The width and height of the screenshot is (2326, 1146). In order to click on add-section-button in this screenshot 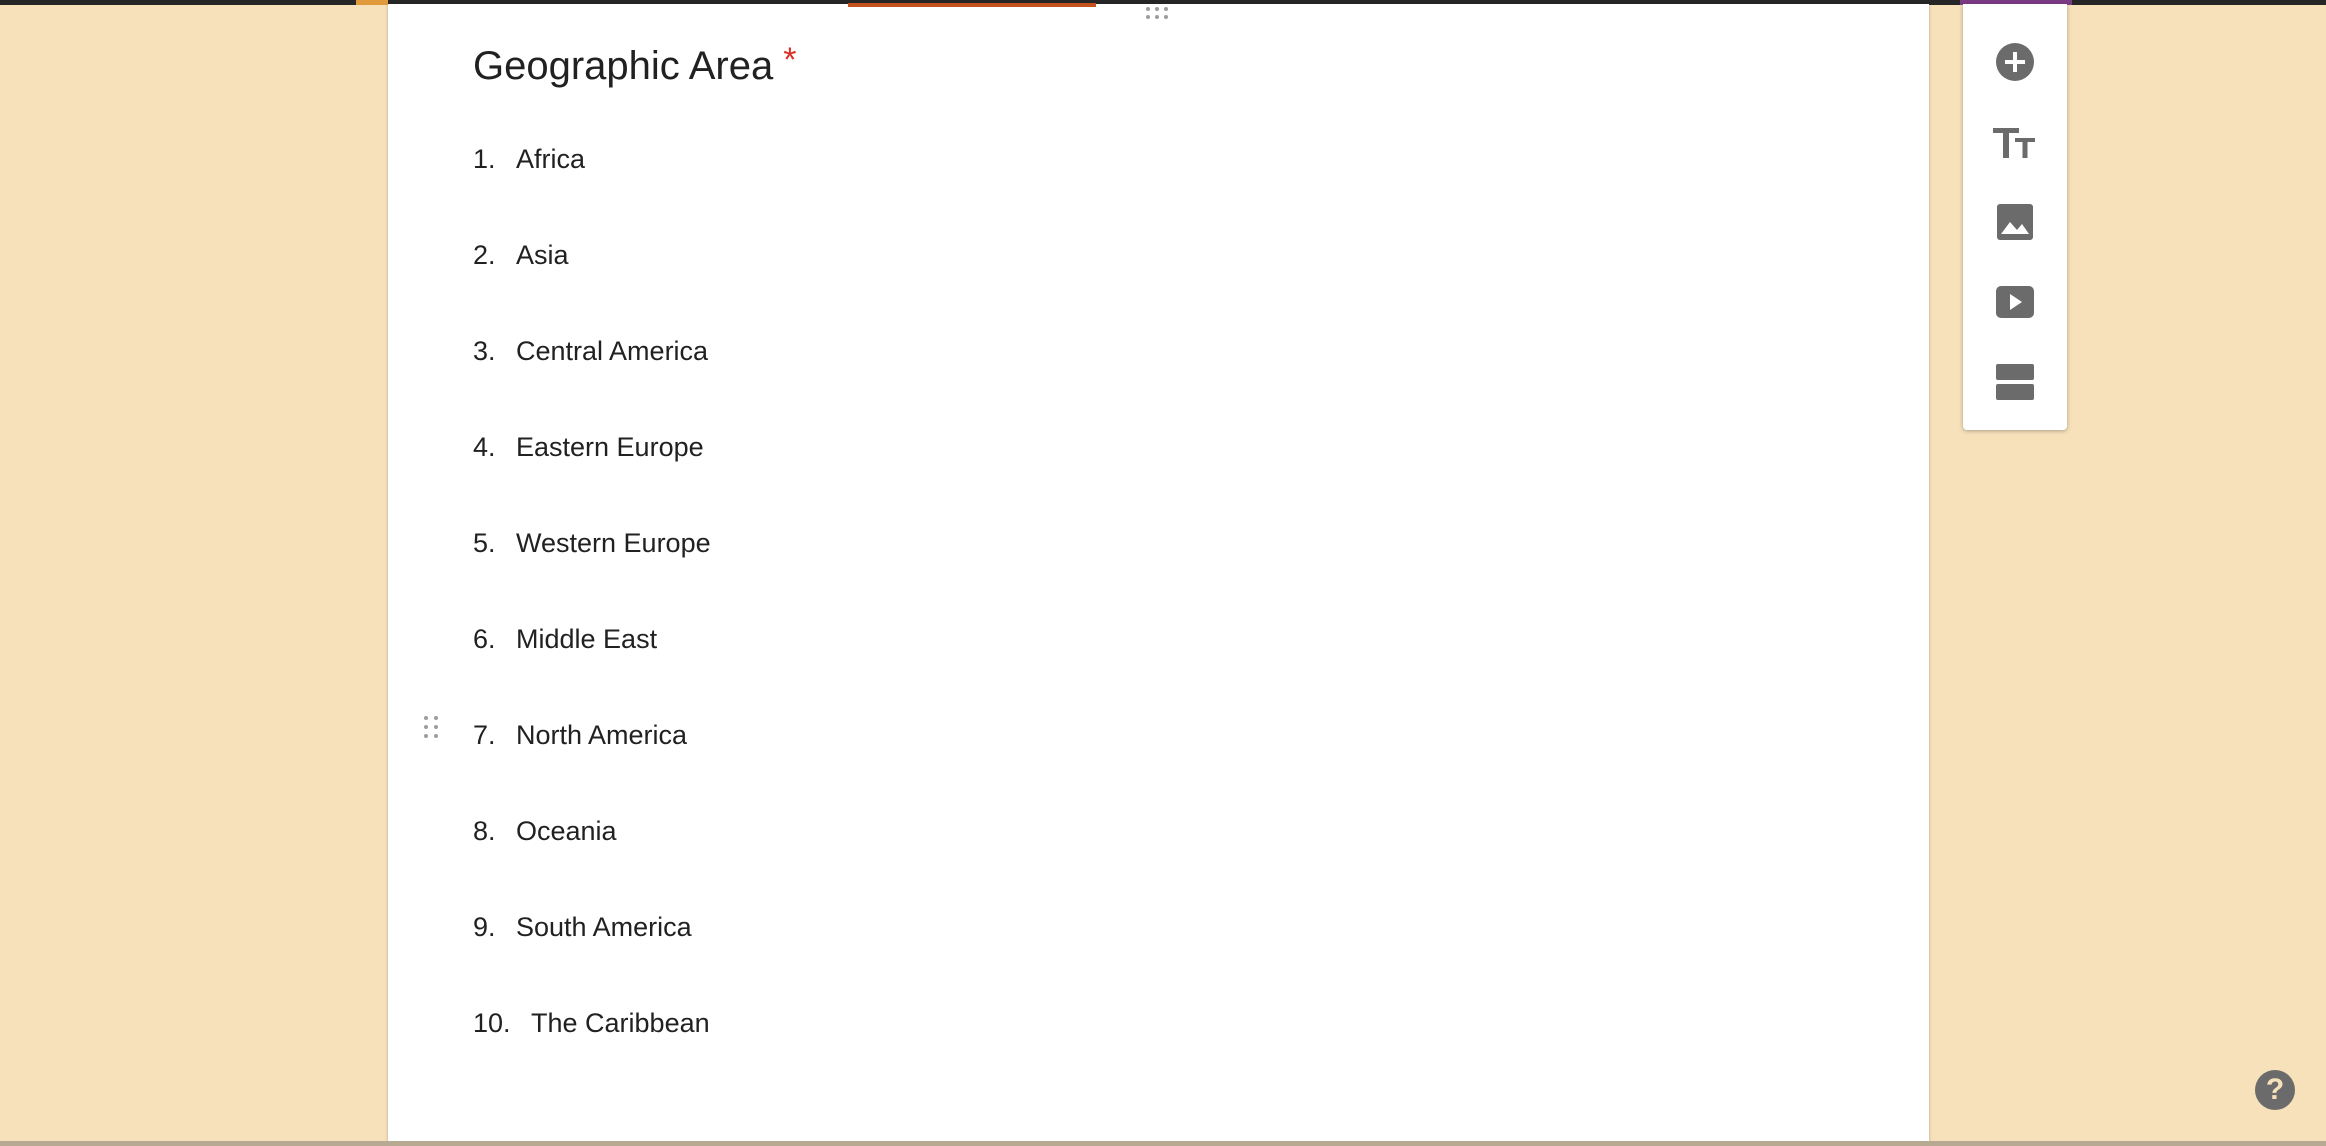, I will do `click(2015, 382)`.